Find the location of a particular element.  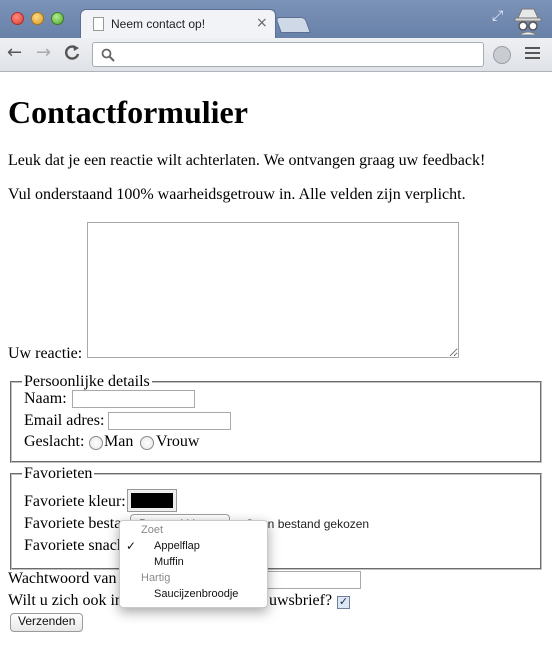

reload-icon is located at coordinates (72, 52).